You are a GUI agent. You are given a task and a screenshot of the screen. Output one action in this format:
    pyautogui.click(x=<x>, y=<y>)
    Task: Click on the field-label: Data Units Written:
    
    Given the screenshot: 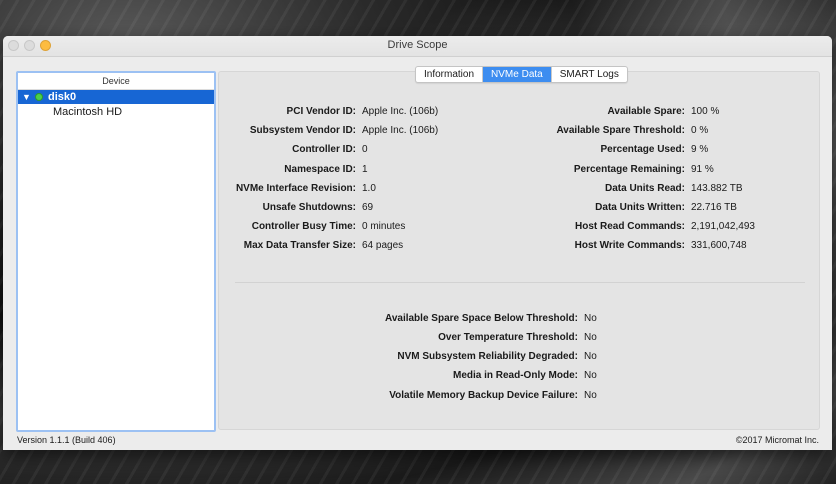 What is the action you would take?
    pyautogui.click(x=640, y=207)
    